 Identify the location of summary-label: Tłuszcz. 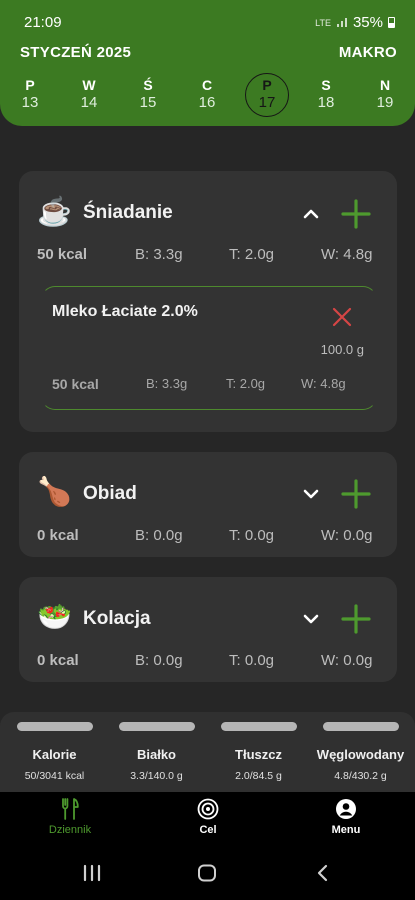
(258, 754).